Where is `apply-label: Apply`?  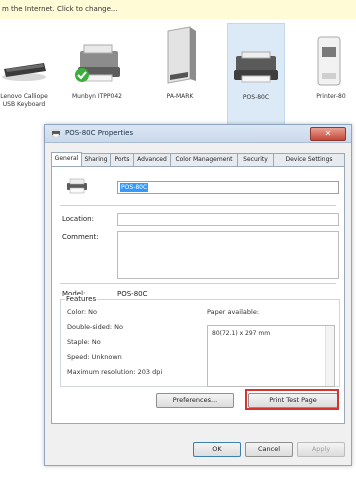
apply-label: Apply is located at coordinates (321, 449).